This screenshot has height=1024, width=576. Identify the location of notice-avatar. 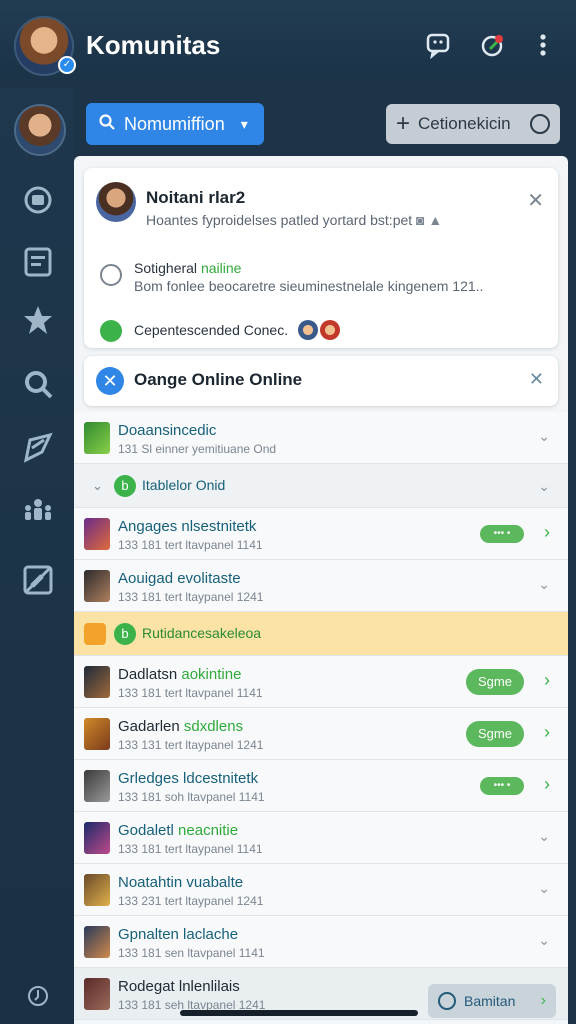
(116, 202).